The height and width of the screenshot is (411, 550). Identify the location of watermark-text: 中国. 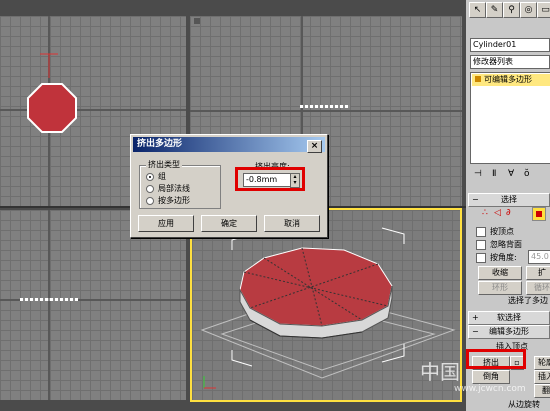
(440, 372).